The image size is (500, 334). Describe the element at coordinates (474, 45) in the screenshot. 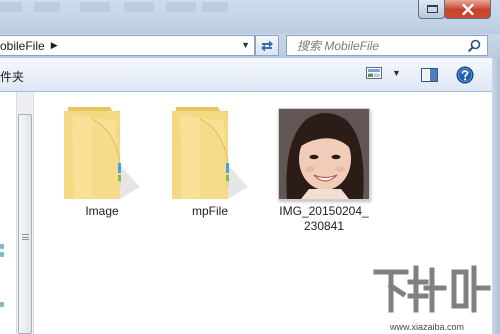

I see `search-icon` at that location.